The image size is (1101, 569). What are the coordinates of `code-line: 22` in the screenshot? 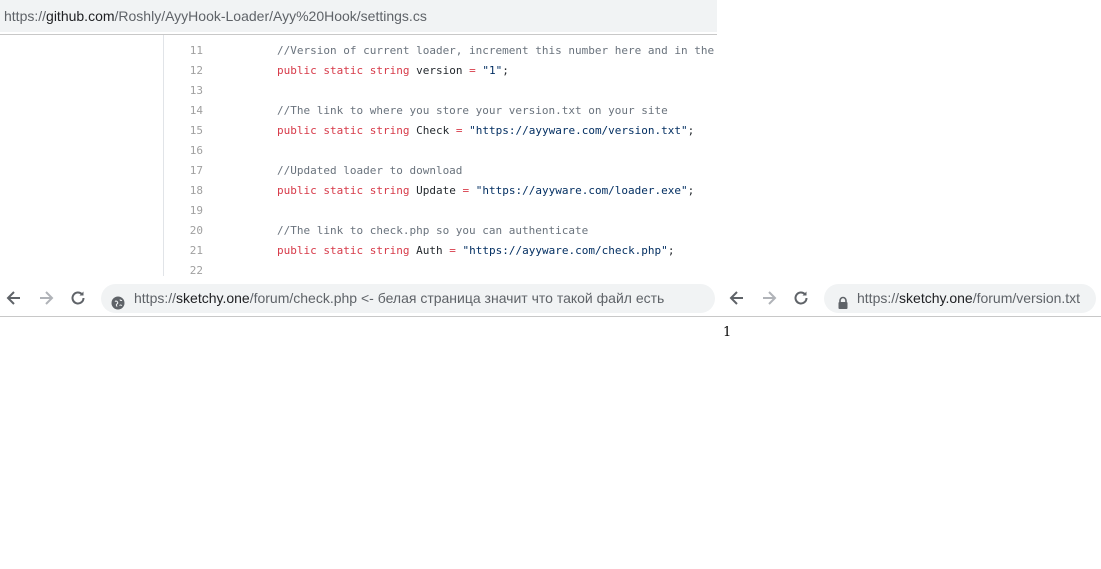 It's located at (358, 271).